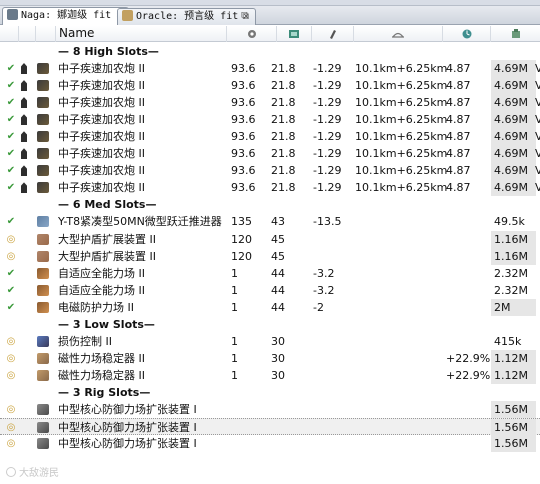 This screenshot has height=484, width=540. I want to click on module-row: ◎ 损伤控制 II 1 30 415k, so click(270, 341).